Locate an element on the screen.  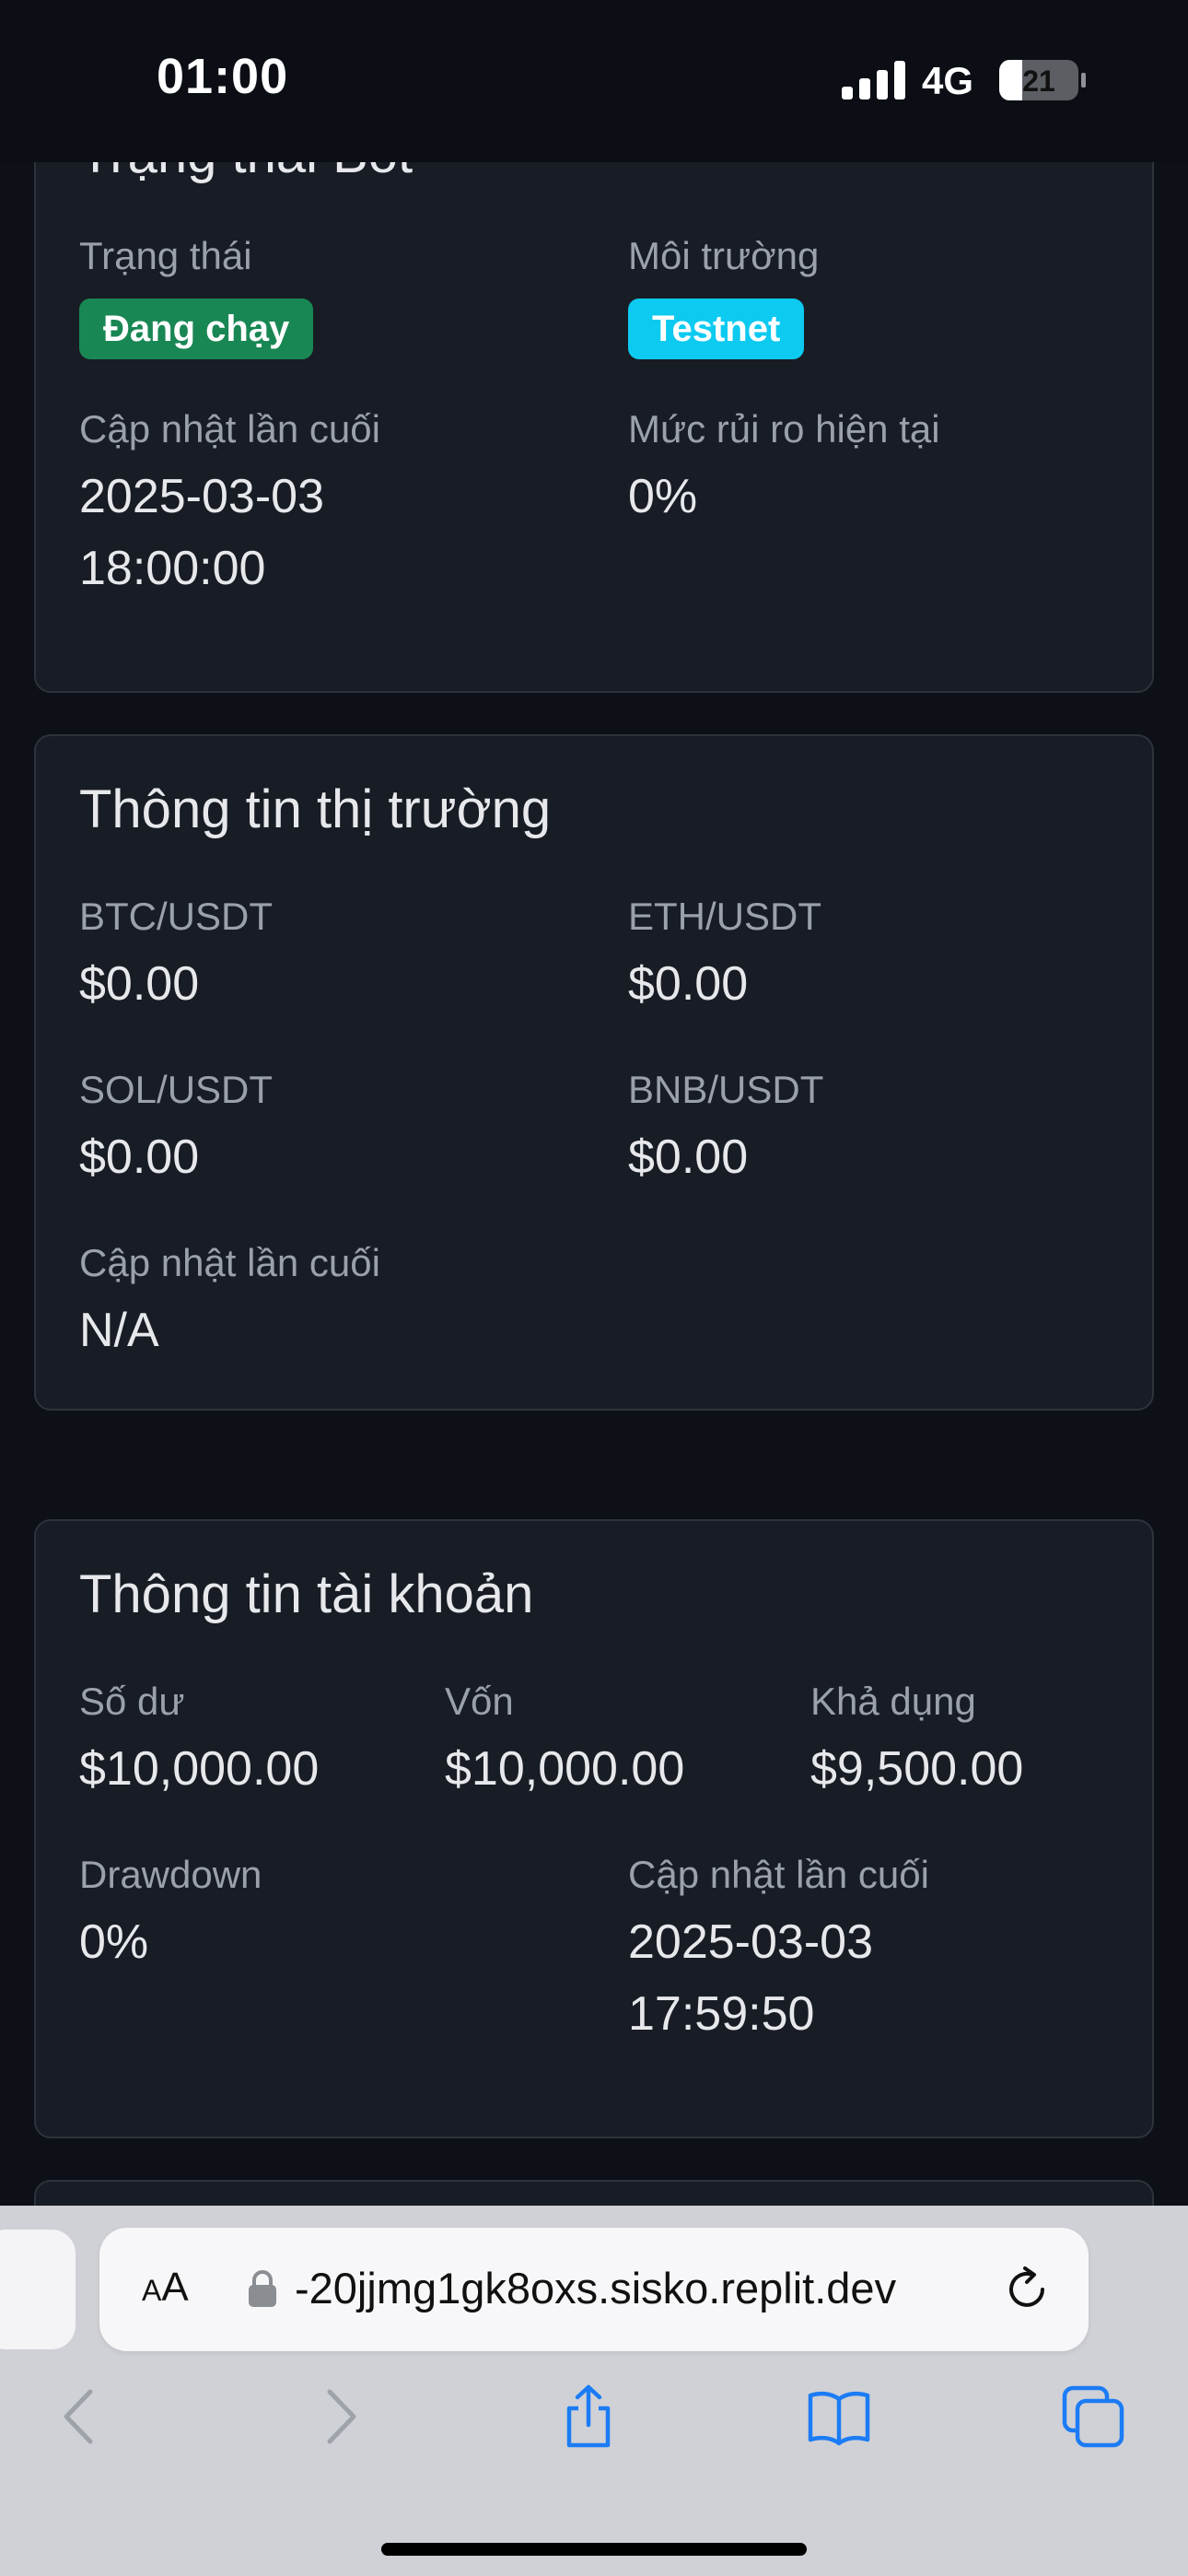
market-info-title: Thông tin thị trường is located at coordinates (315, 809).